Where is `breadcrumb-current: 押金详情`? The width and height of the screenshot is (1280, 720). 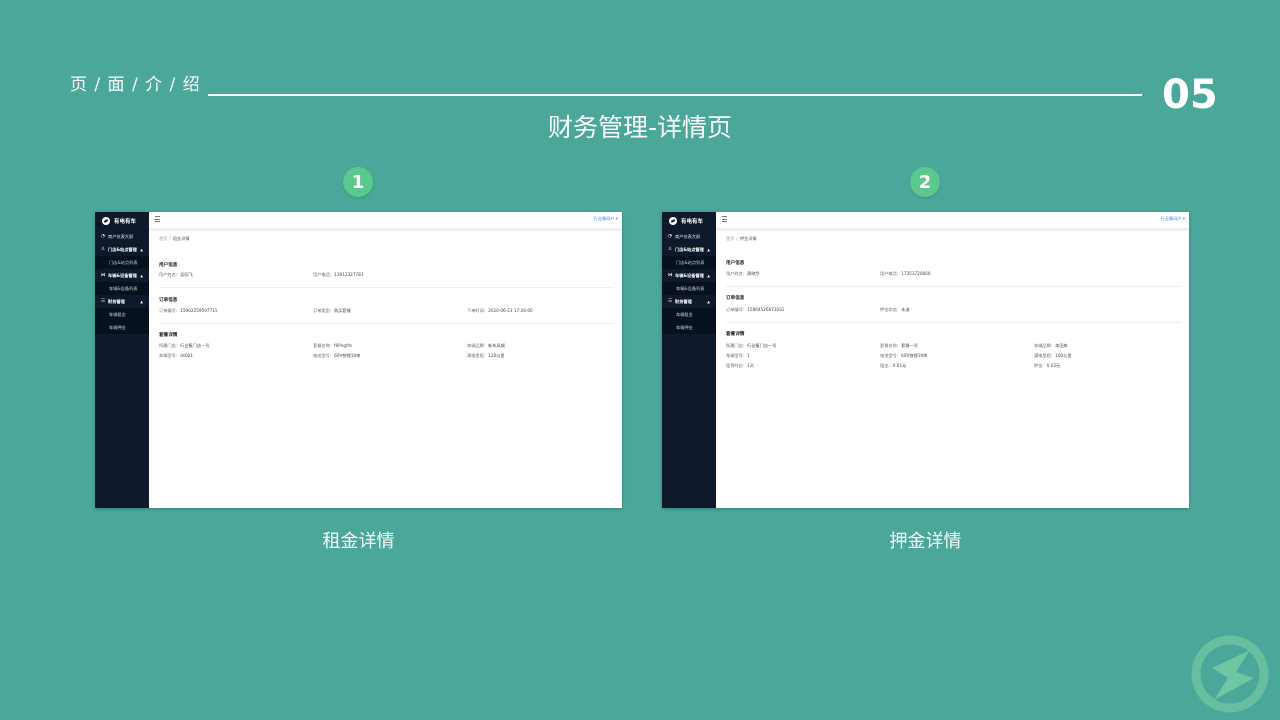 breadcrumb-current: 押金详情 is located at coordinates (748, 238).